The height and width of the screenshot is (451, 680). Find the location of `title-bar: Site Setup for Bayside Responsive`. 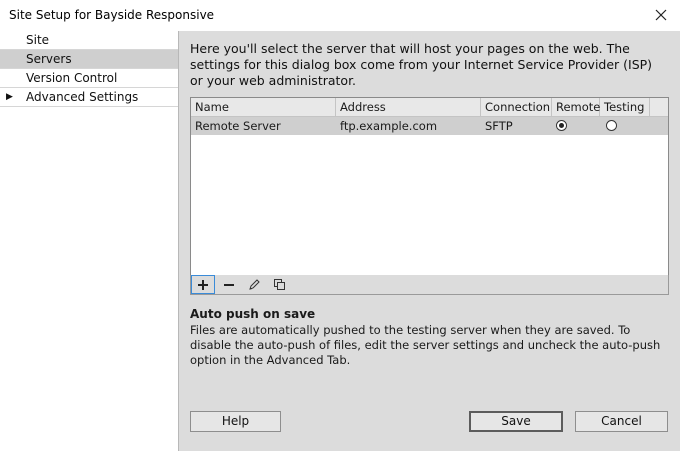

title-bar: Site Setup for Bayside Responsive is located at coordinates (340, 15).